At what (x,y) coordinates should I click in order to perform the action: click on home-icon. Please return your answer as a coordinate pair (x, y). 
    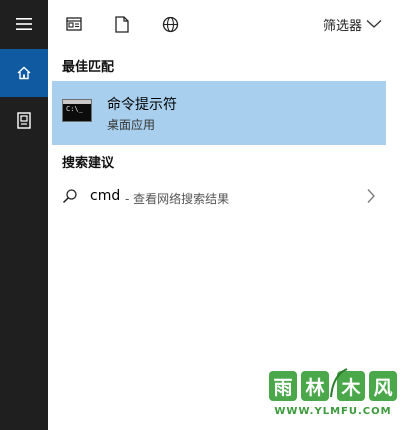
    Looking at the image, I should click on (24, 73).